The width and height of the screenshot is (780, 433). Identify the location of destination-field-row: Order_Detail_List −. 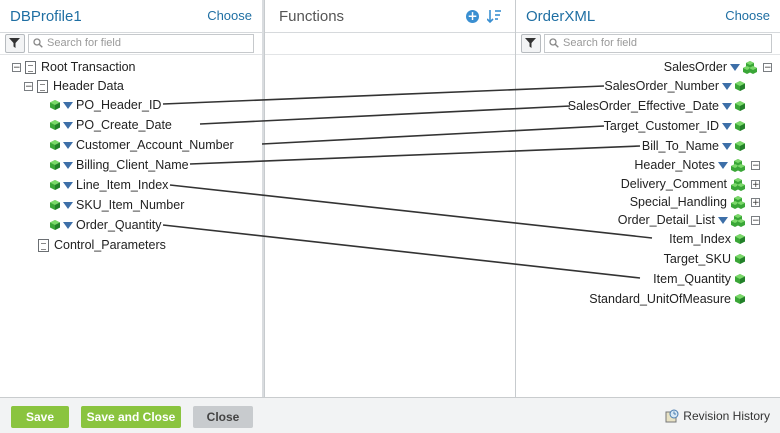
(689, 220).